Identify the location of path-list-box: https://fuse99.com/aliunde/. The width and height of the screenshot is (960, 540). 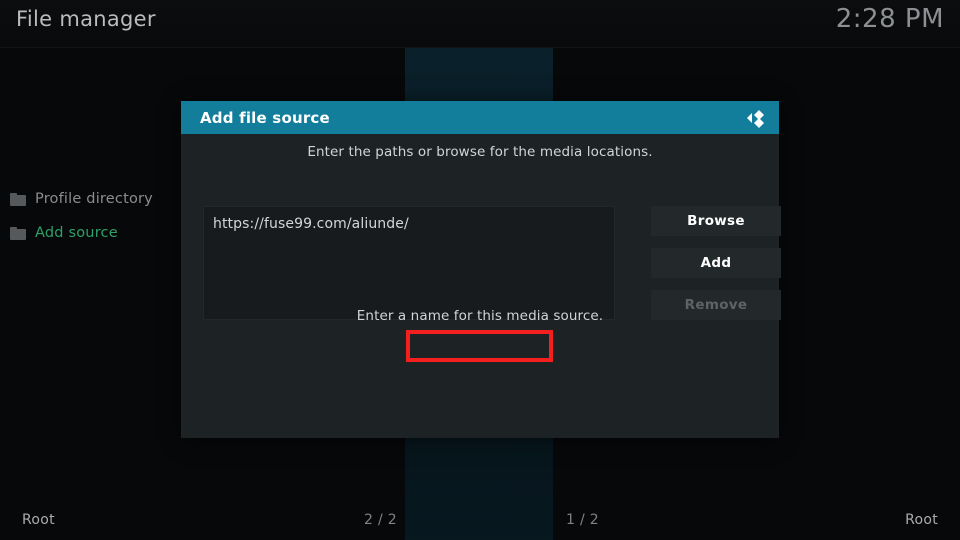
(409, 263).